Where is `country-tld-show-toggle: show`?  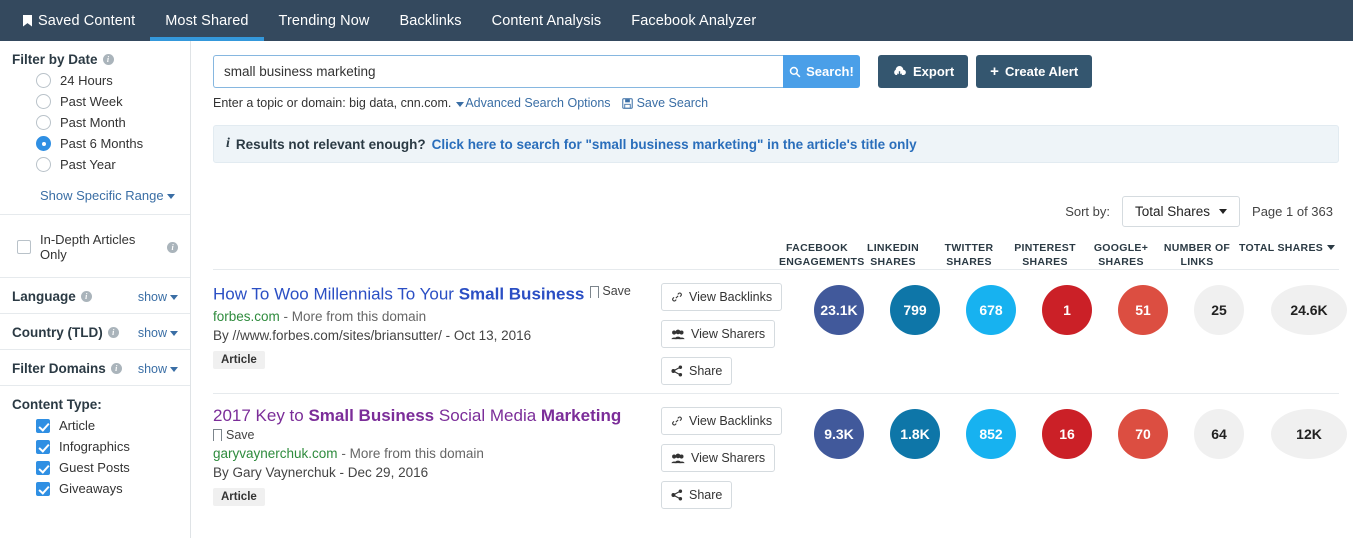
country-tld-show-toggle: show is located at coordinates (158, 333).